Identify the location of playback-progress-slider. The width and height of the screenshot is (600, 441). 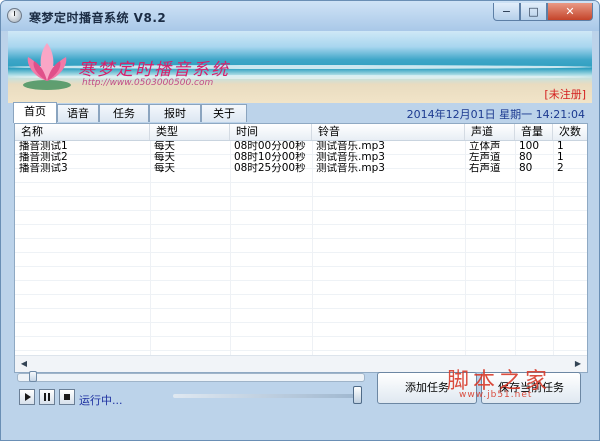
(191, 376).